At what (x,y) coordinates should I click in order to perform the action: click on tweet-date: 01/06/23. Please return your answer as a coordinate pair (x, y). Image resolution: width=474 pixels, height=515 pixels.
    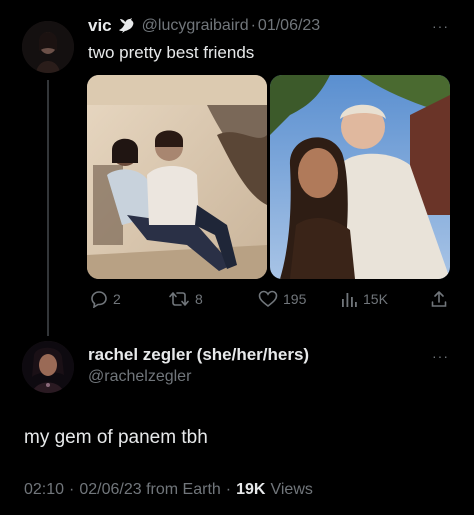
    Looking at the image, I should click on (289, 26).